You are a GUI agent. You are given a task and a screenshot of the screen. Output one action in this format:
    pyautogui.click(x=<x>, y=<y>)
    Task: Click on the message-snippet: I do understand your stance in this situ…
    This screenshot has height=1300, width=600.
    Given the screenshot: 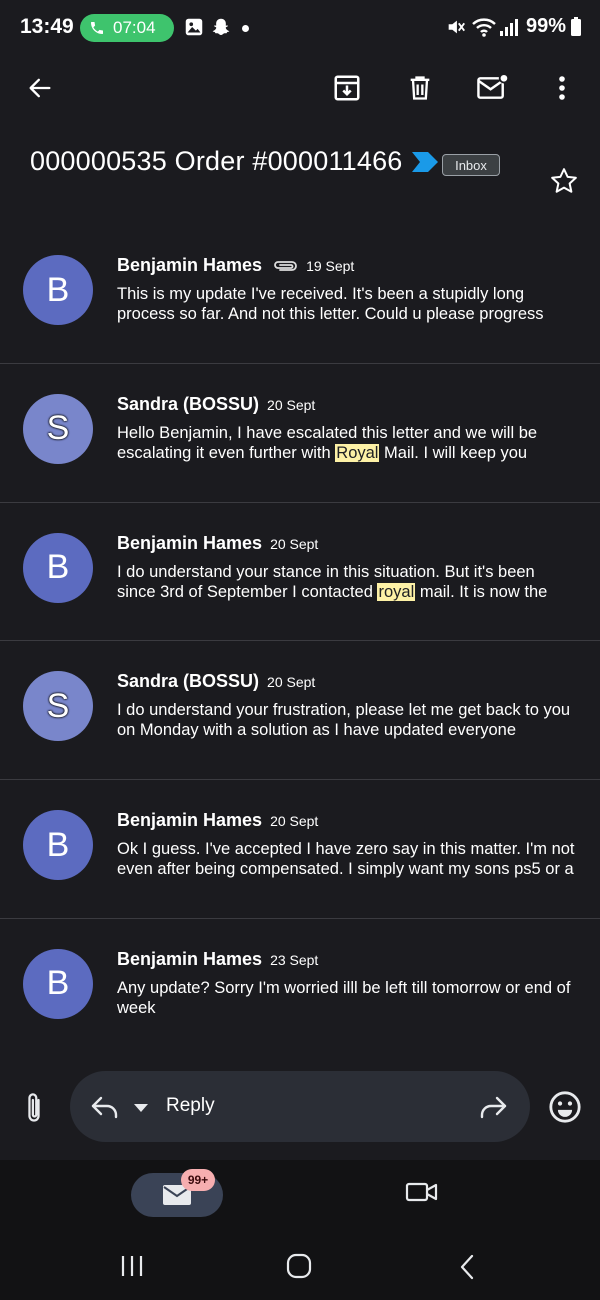 What is the action you would take?
    pyautogui.click(x=347, y=582)
    